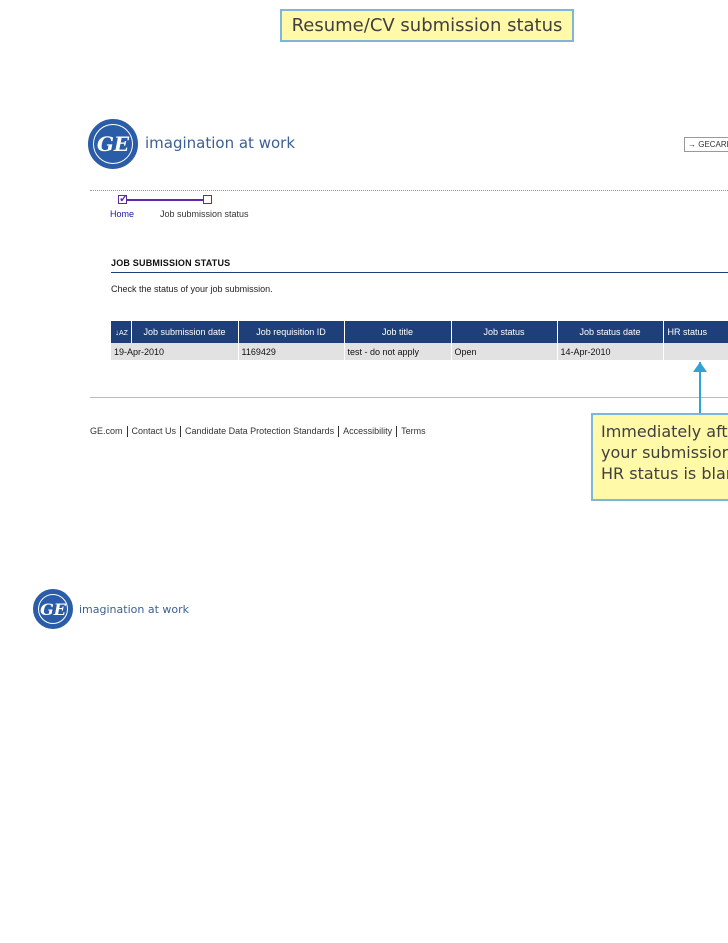 The width and height of the screenshot is (728, 943). Describe the element at coordinates (291, 332) in the screenshot. I see `column-header-requisition-id: Job requisition ID` at that location.